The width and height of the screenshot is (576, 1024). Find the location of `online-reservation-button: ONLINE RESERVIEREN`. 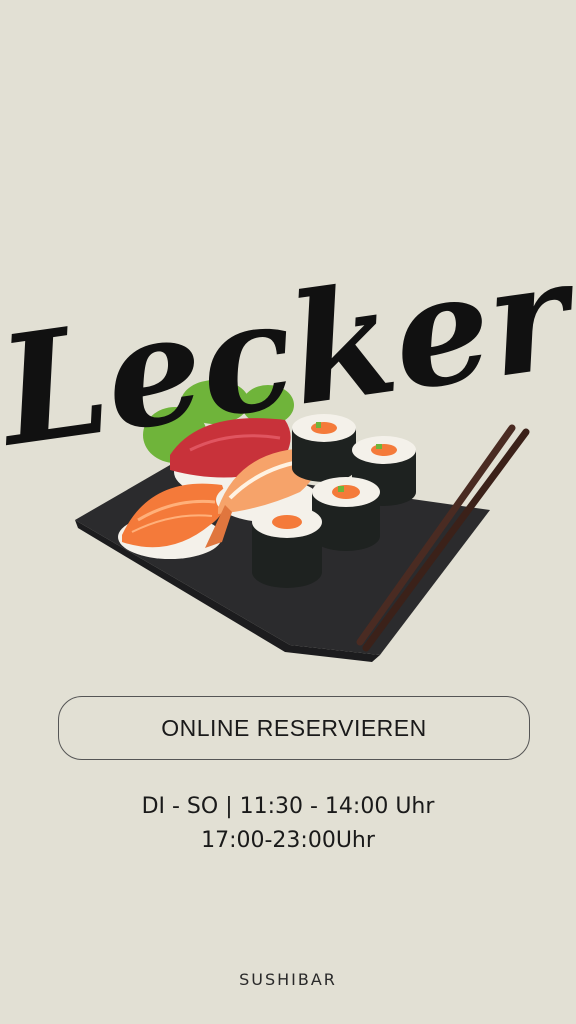

online-reservation-button: ONLINE RESERVIEREN is located at coordinates (294, 728).